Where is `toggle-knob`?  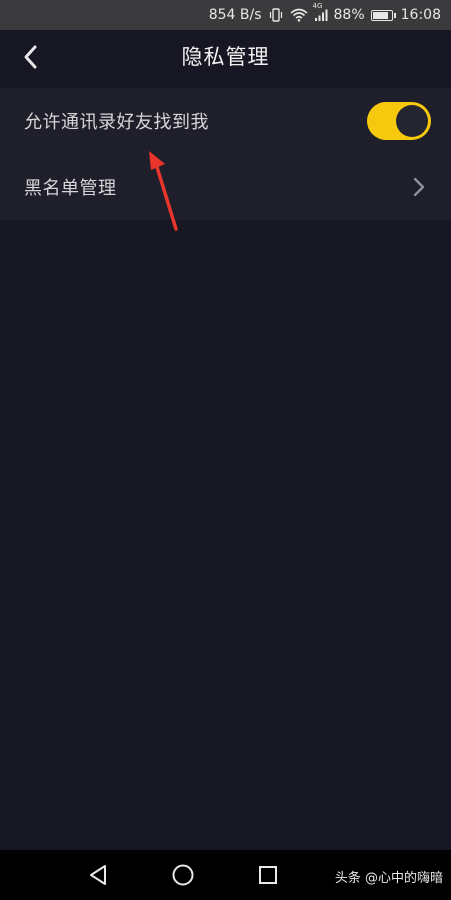
toggle-knob is located at coordinates (412, 121).